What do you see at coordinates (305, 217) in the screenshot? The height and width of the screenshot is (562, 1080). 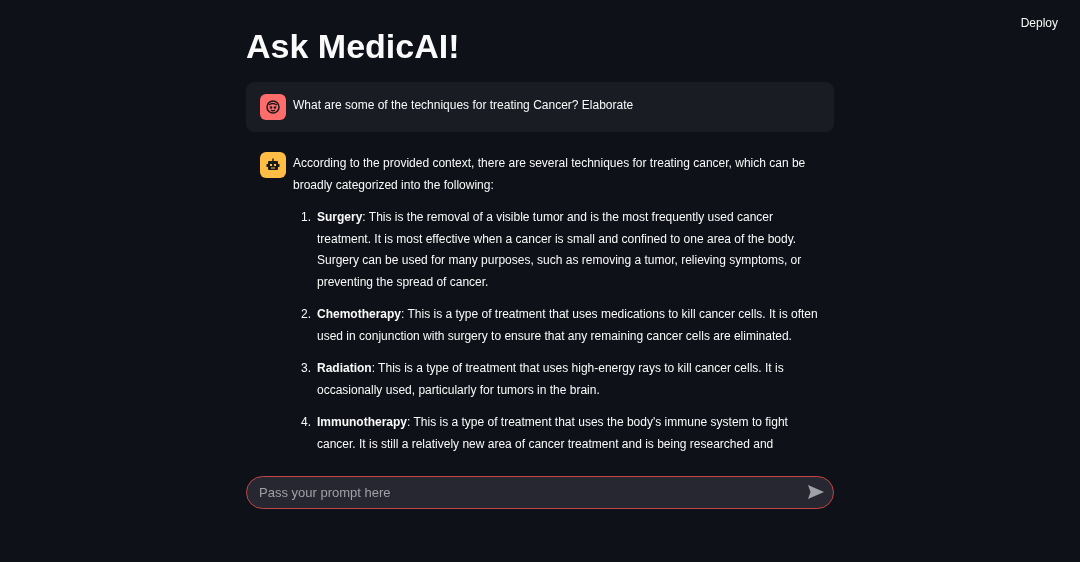 I see `list-number: 1.` at bounding box center [305, 217].